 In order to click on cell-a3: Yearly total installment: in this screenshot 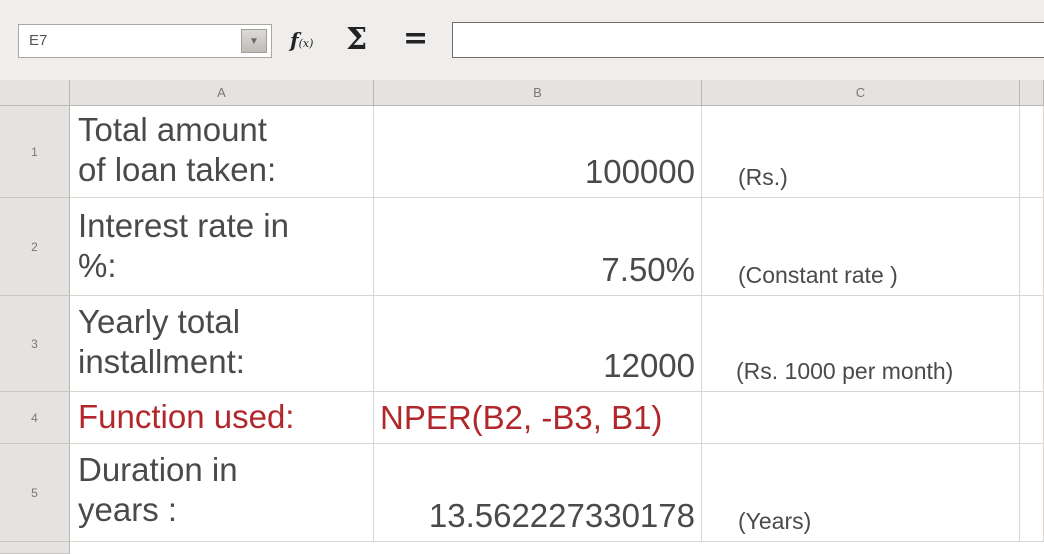, I will do `click(222, 344)`.